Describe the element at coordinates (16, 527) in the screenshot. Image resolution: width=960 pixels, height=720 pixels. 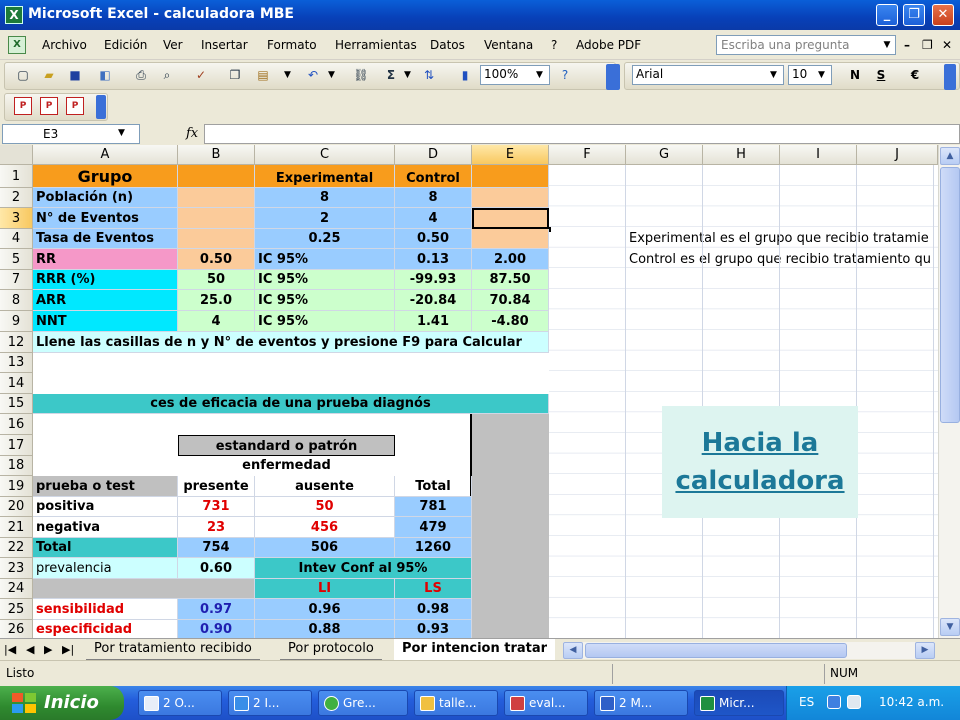
I see `row-header-21: 21` at that location.